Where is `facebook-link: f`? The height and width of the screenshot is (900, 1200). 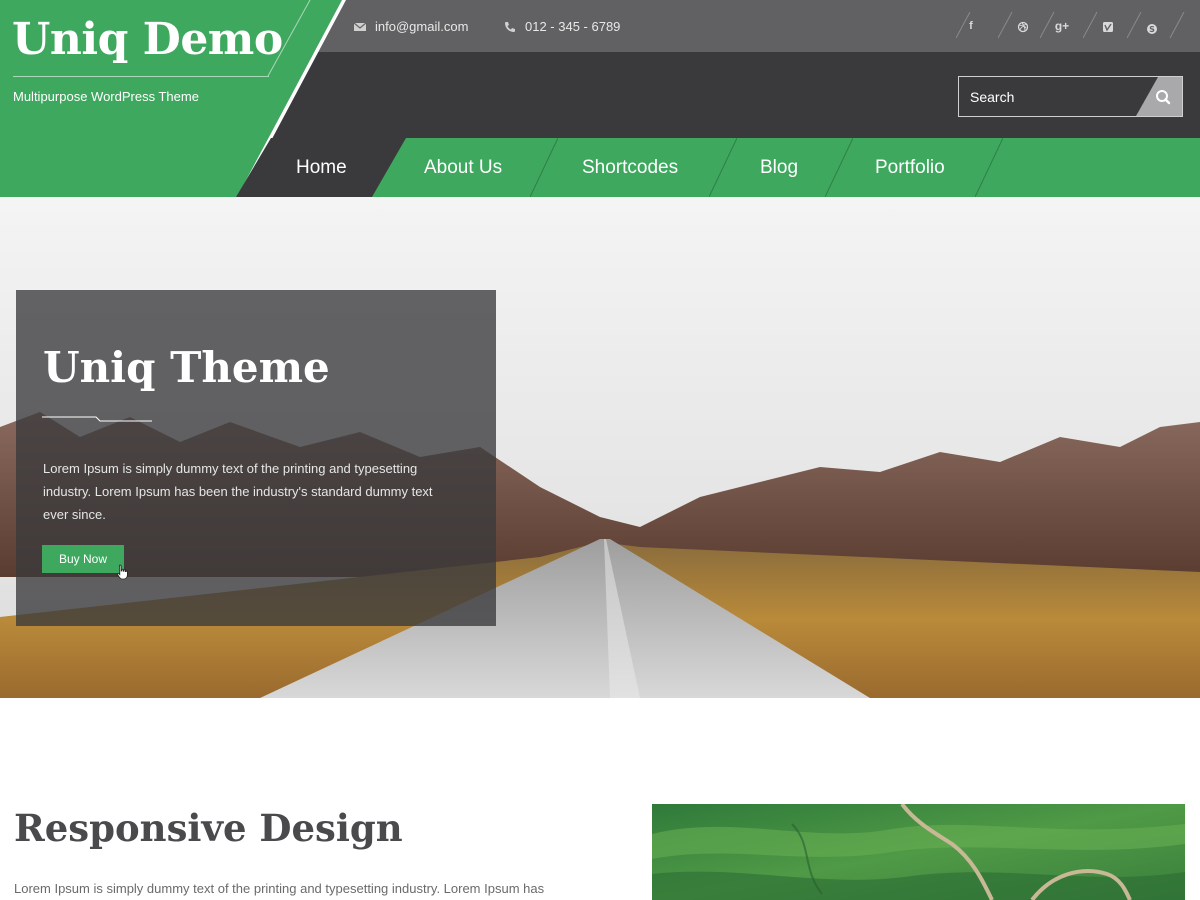 facebook-link: f is located at coordinates (971, 26).